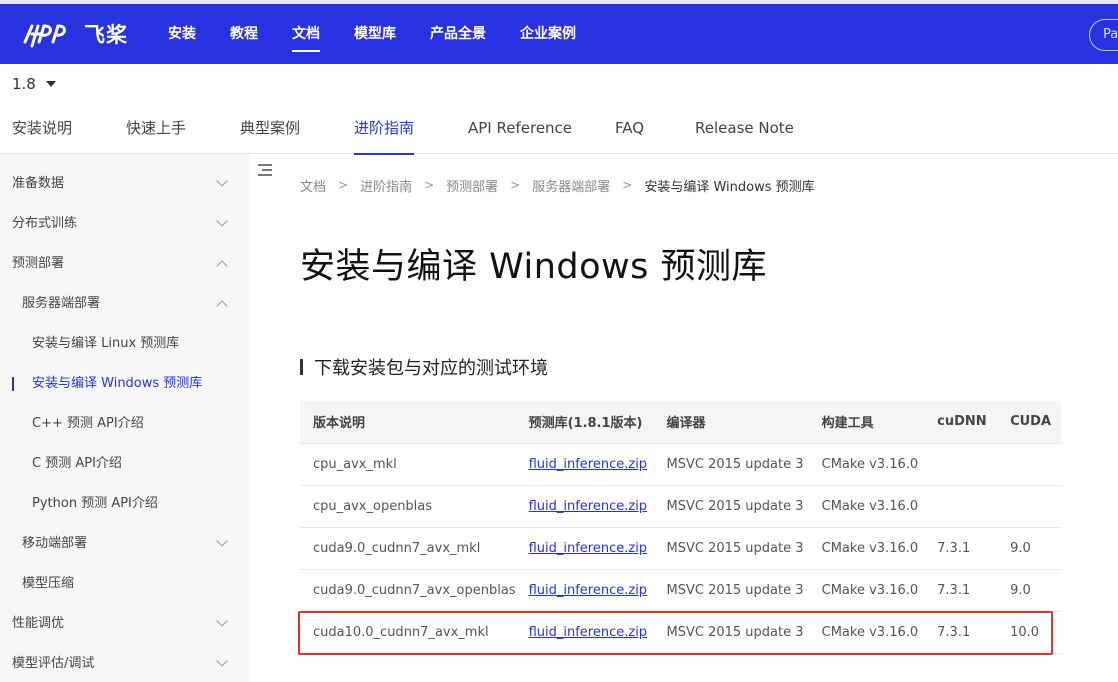 The height and width of the screenshot is (682, 1118). Describe the element at coordinates (548, 34) in the screenshot. I see `nav-cases: 企业案例` at that location.